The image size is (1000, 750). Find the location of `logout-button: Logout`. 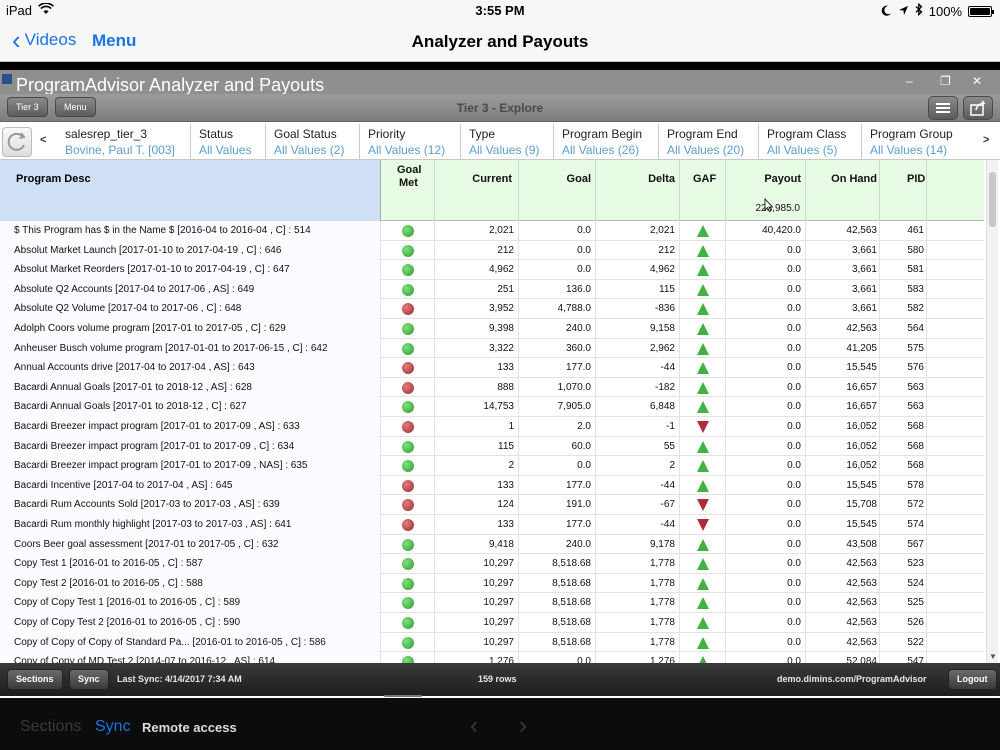

logout-button: Logout is located at coordinates (972, 679).